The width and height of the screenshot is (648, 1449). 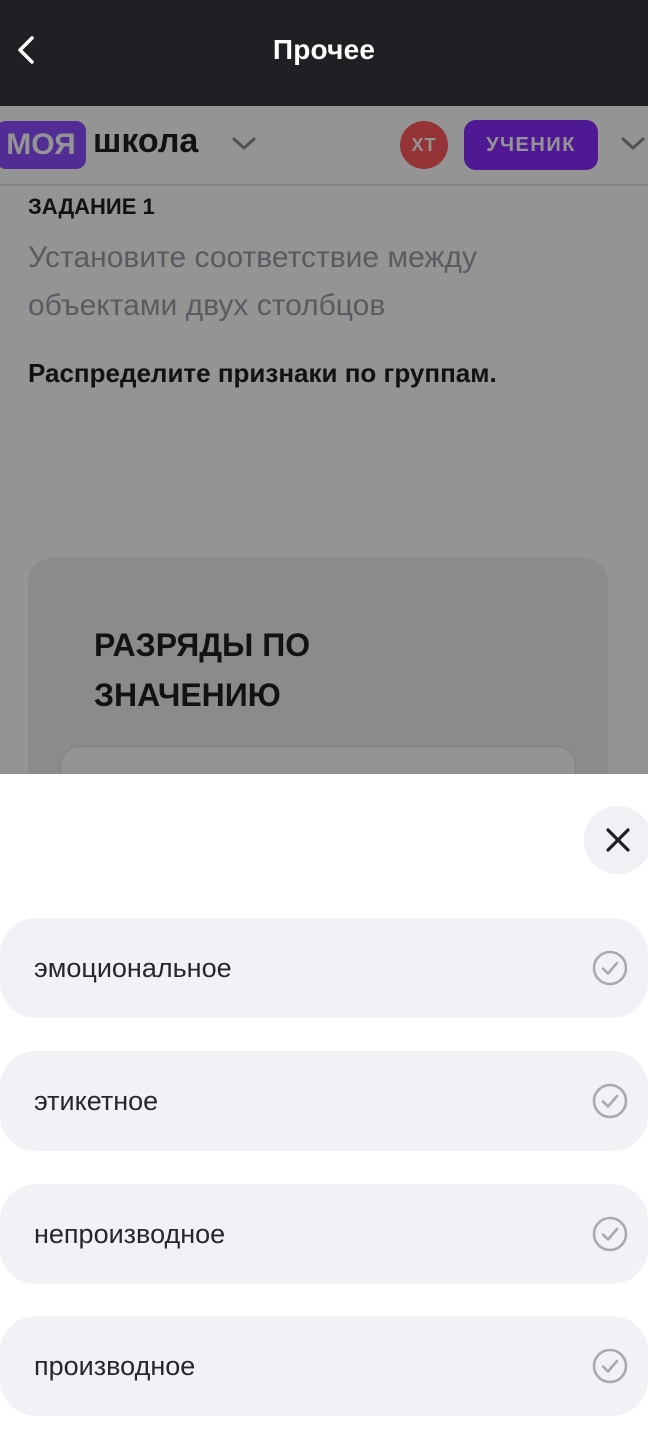 What do you see at coordinates (324, 1234) in the screenshot?
I see `option-item: непроизводное` at bounding box center [324, 1234].